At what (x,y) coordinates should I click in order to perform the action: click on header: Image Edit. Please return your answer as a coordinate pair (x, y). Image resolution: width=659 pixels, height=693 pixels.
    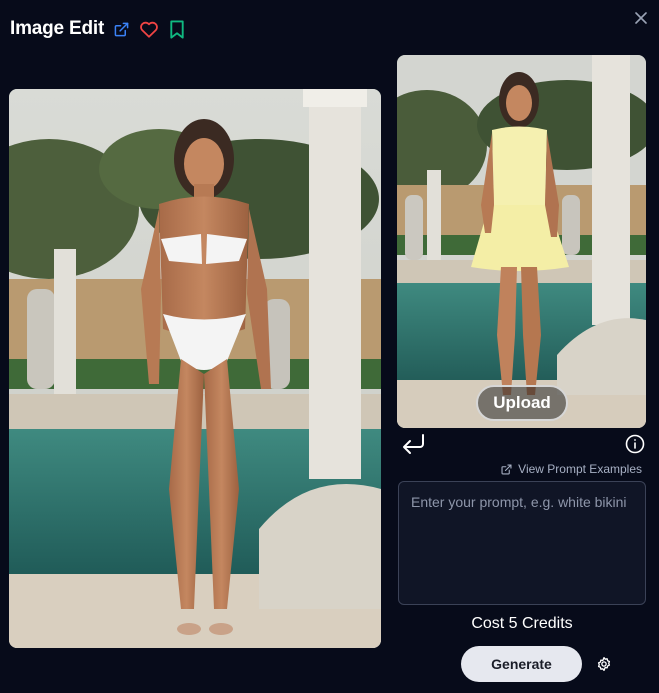
    Looking at the image, I should click on (97, 29).